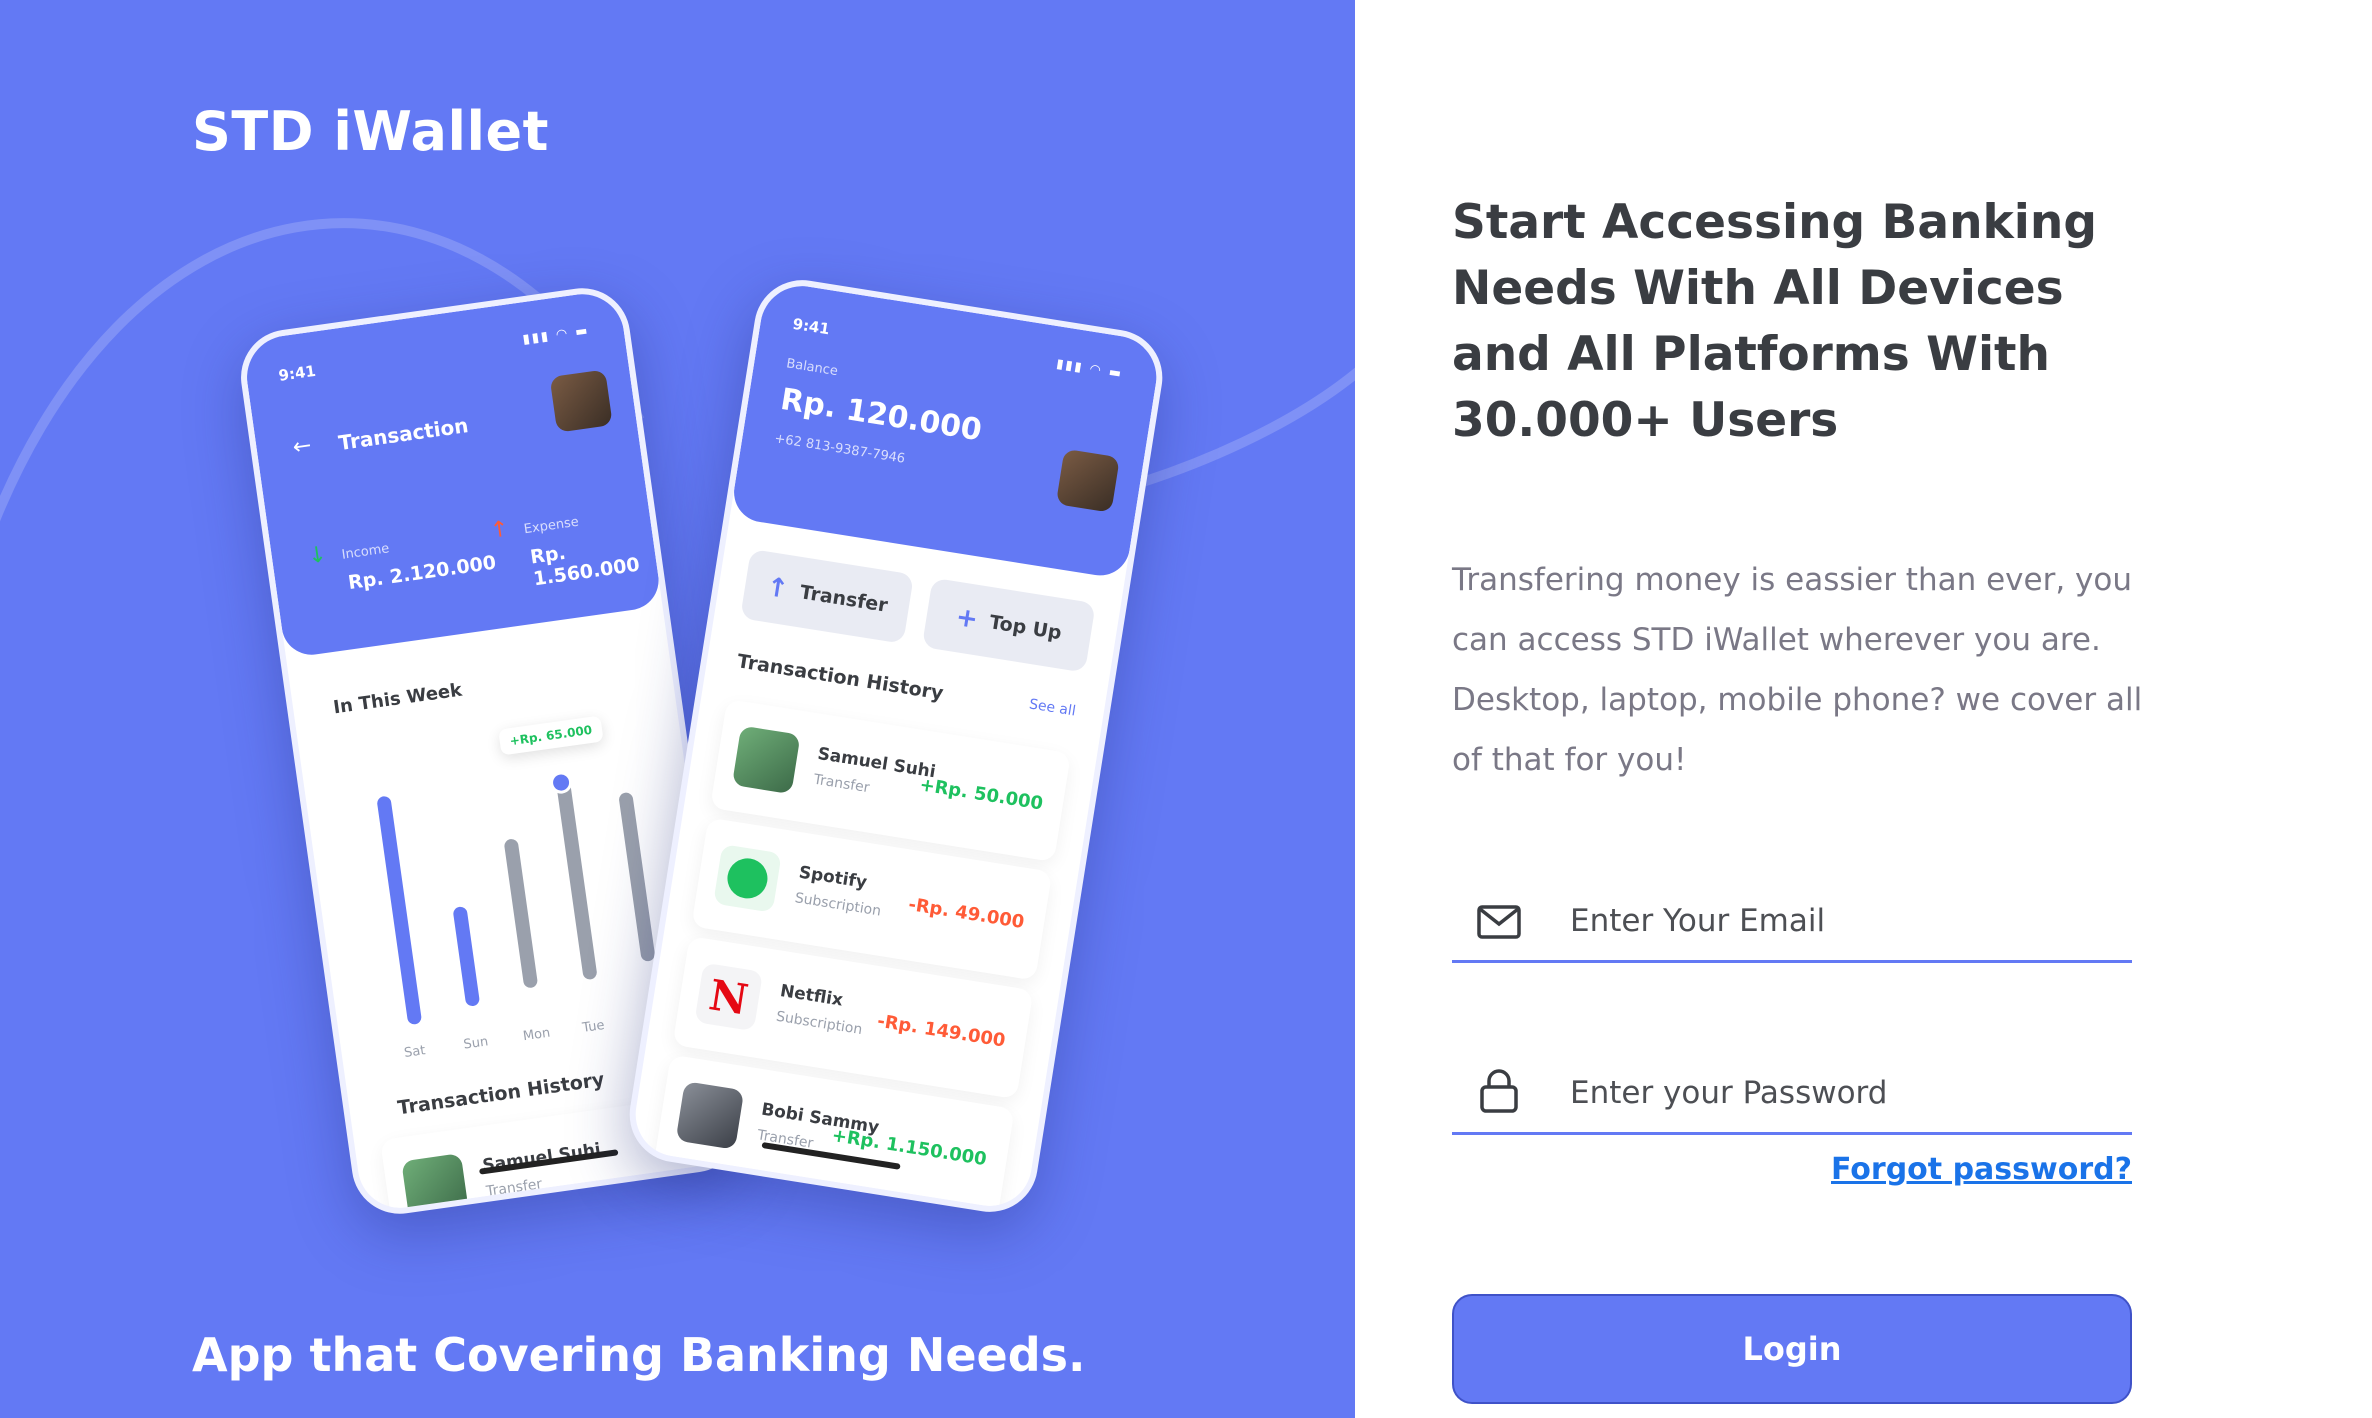 This screenshot has width=2372, height=1418. I want to click on transaction-type: Transfer, so click(841, 784).